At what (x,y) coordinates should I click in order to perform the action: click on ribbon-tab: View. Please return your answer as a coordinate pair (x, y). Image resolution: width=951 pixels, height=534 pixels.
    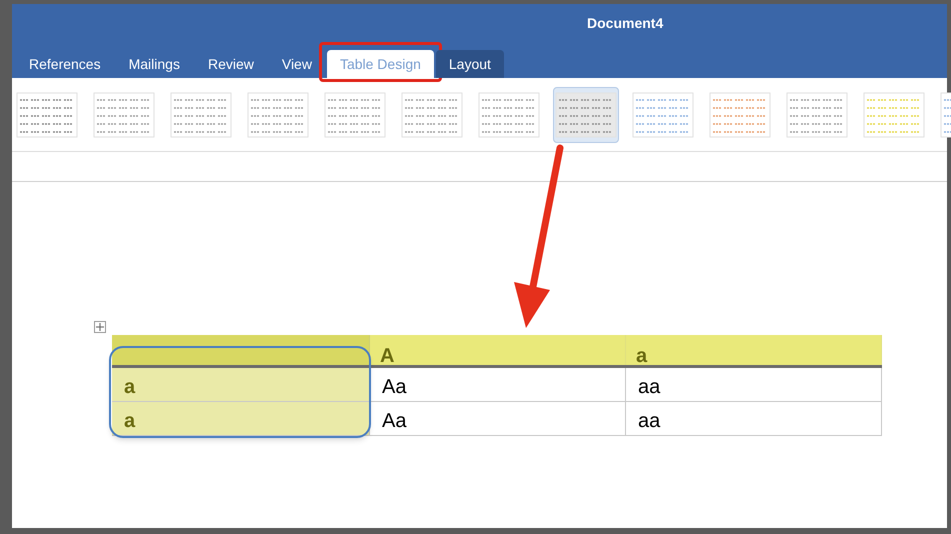
    Looking at the image, I should click on (296, 64).